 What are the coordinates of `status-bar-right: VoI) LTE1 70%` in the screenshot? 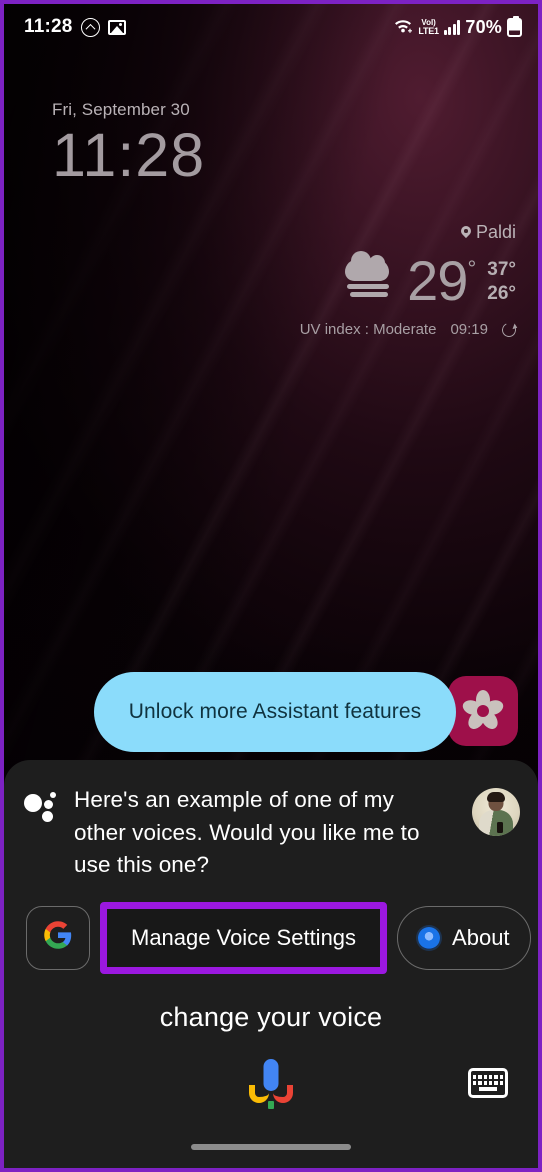 It's located at (457, 26).